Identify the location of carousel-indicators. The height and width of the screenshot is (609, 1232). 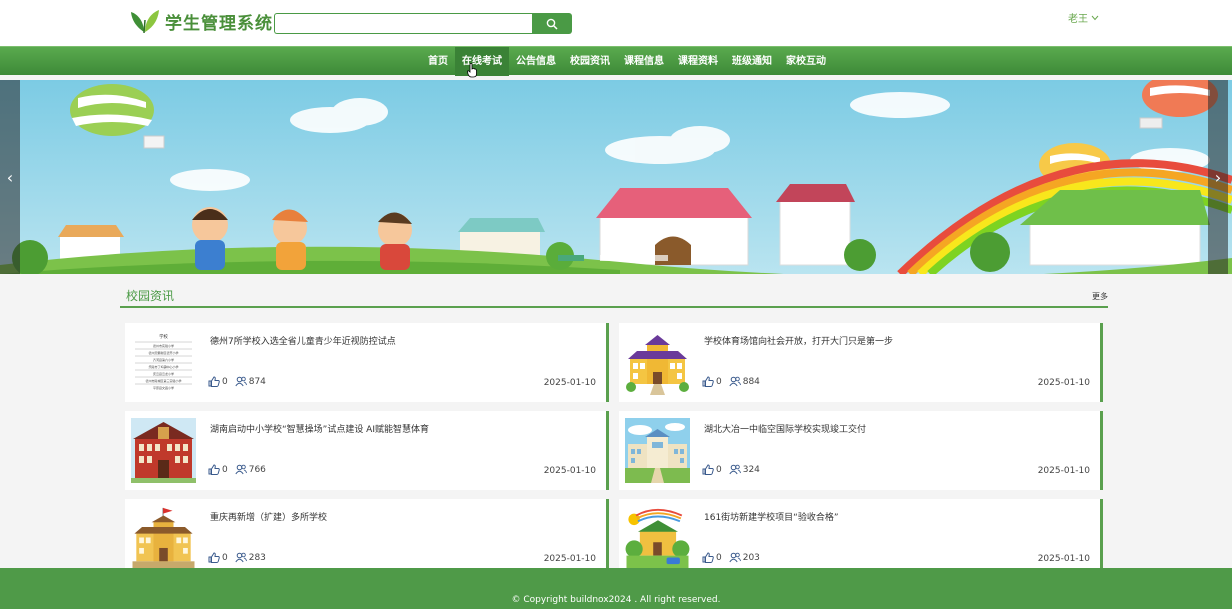
(613, 258).